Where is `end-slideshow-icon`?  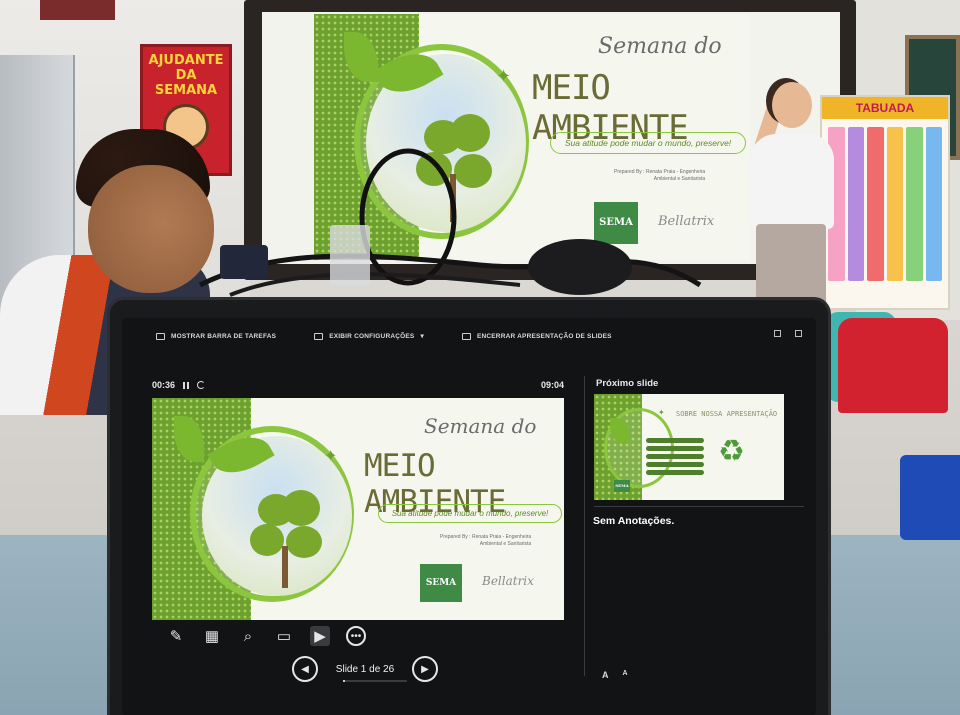 end-slideshow-icon is located at coordinates (466, 336).